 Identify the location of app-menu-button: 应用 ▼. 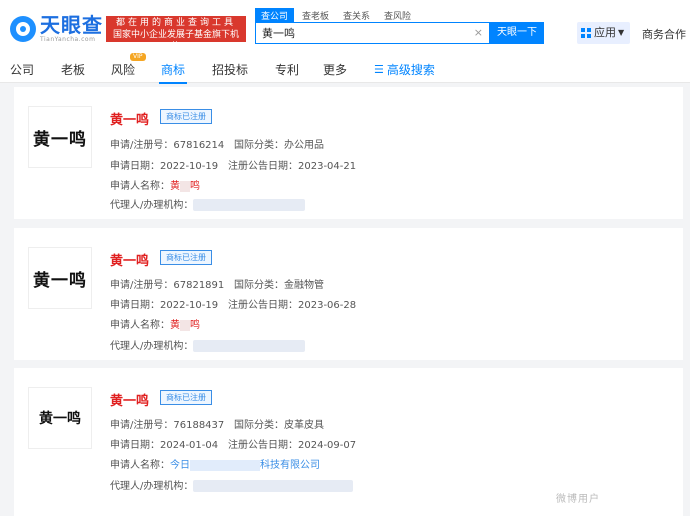
(603, 33).